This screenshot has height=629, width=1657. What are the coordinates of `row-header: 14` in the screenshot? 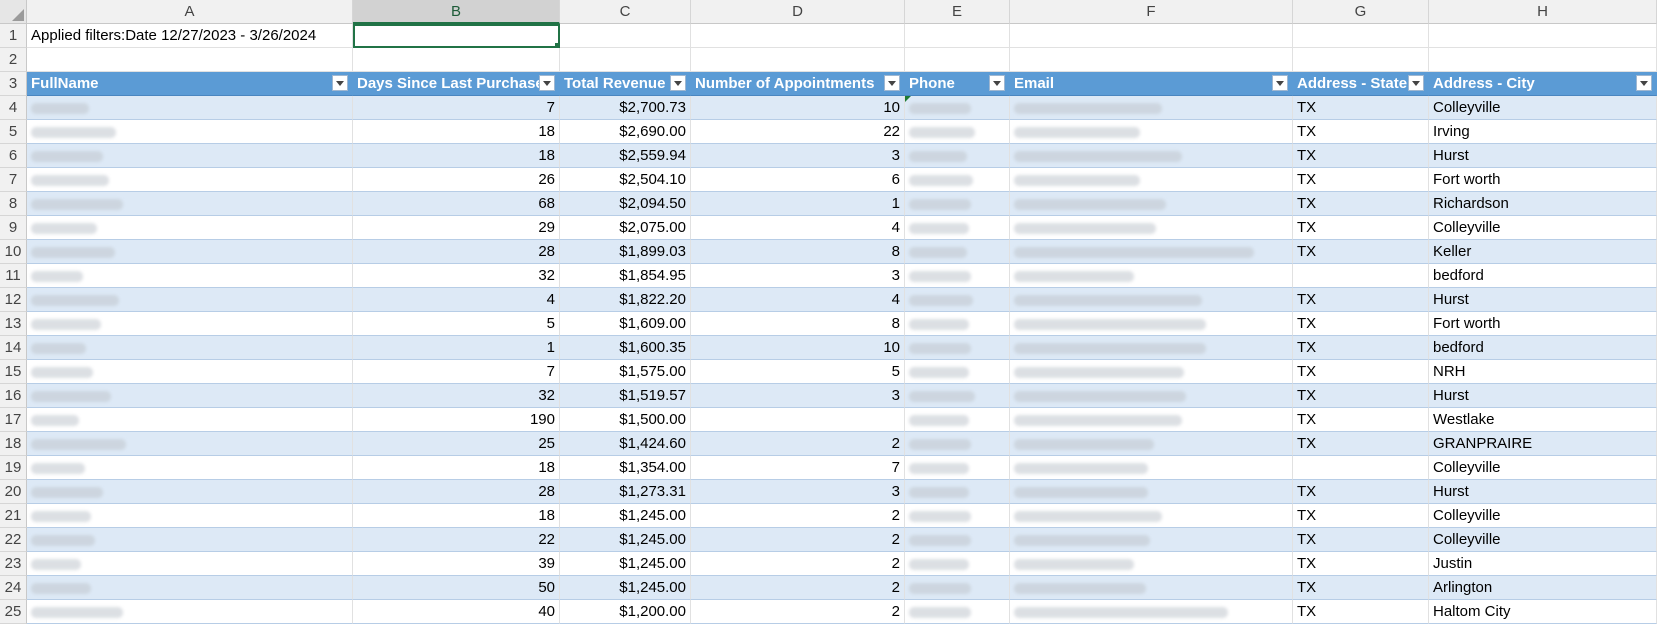 It's located at (13, 348).